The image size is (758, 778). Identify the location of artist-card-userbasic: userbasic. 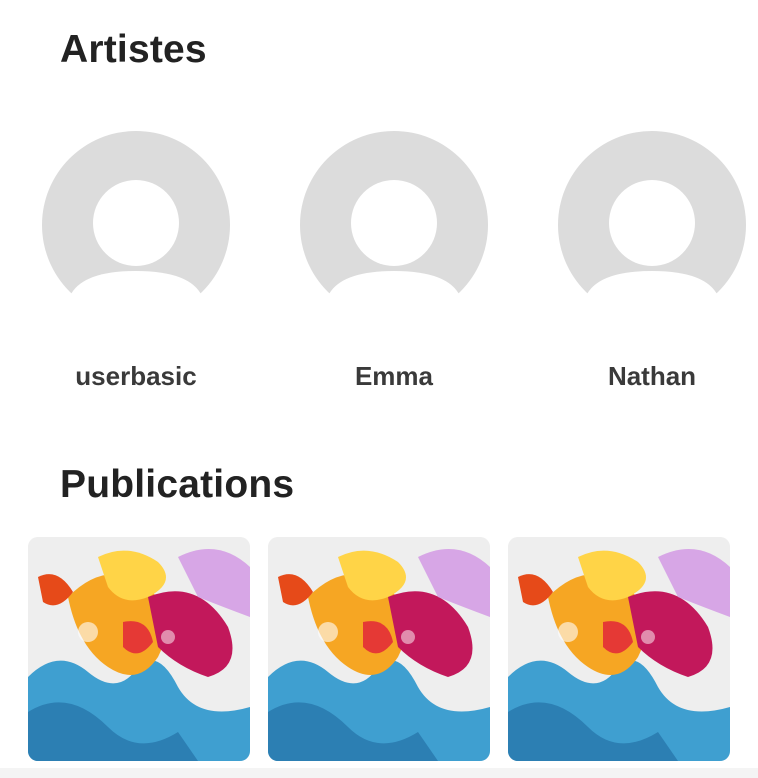
(136, 261).